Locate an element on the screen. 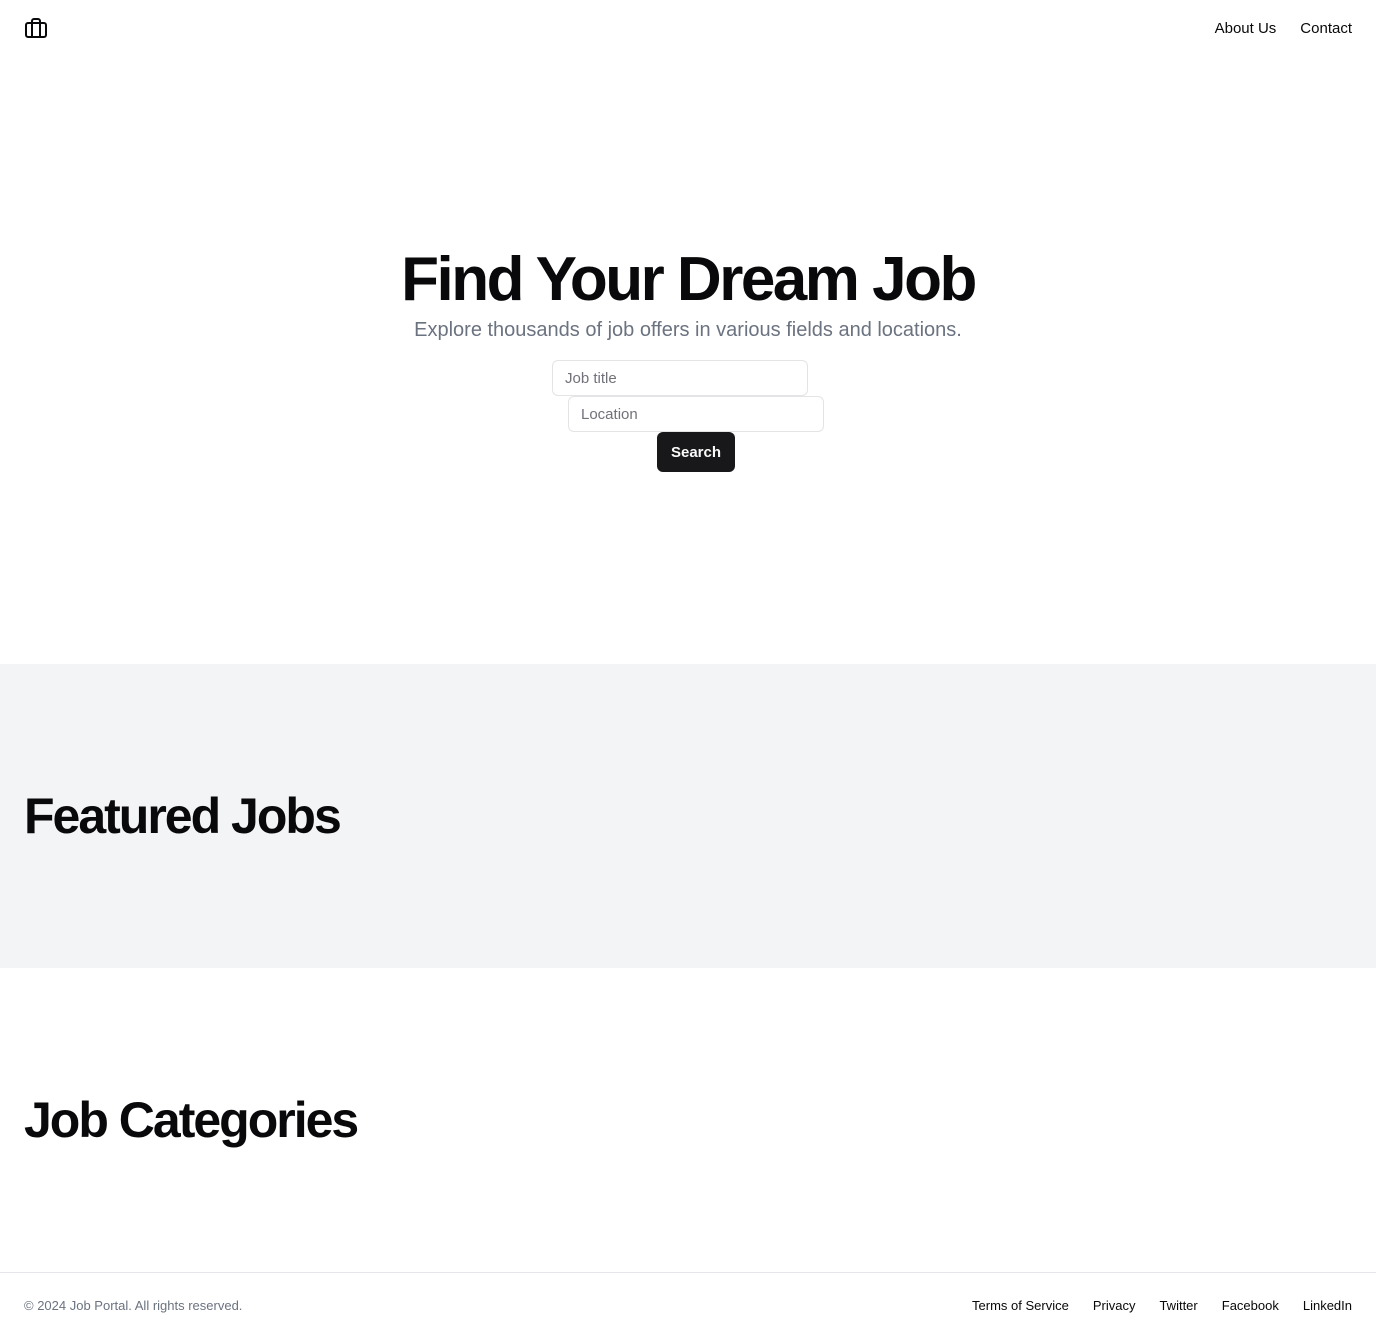 The image size is (1376, 1337). footer-terms-link: Terms of Service is located at coordinates (1020, 1305).